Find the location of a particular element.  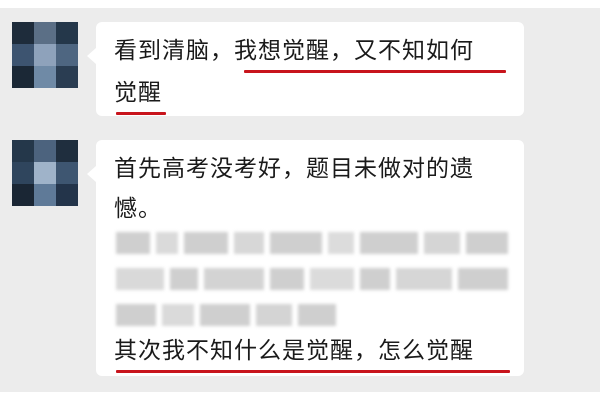

message-text-line: 觉醒 is located at coordinates (138, 93).